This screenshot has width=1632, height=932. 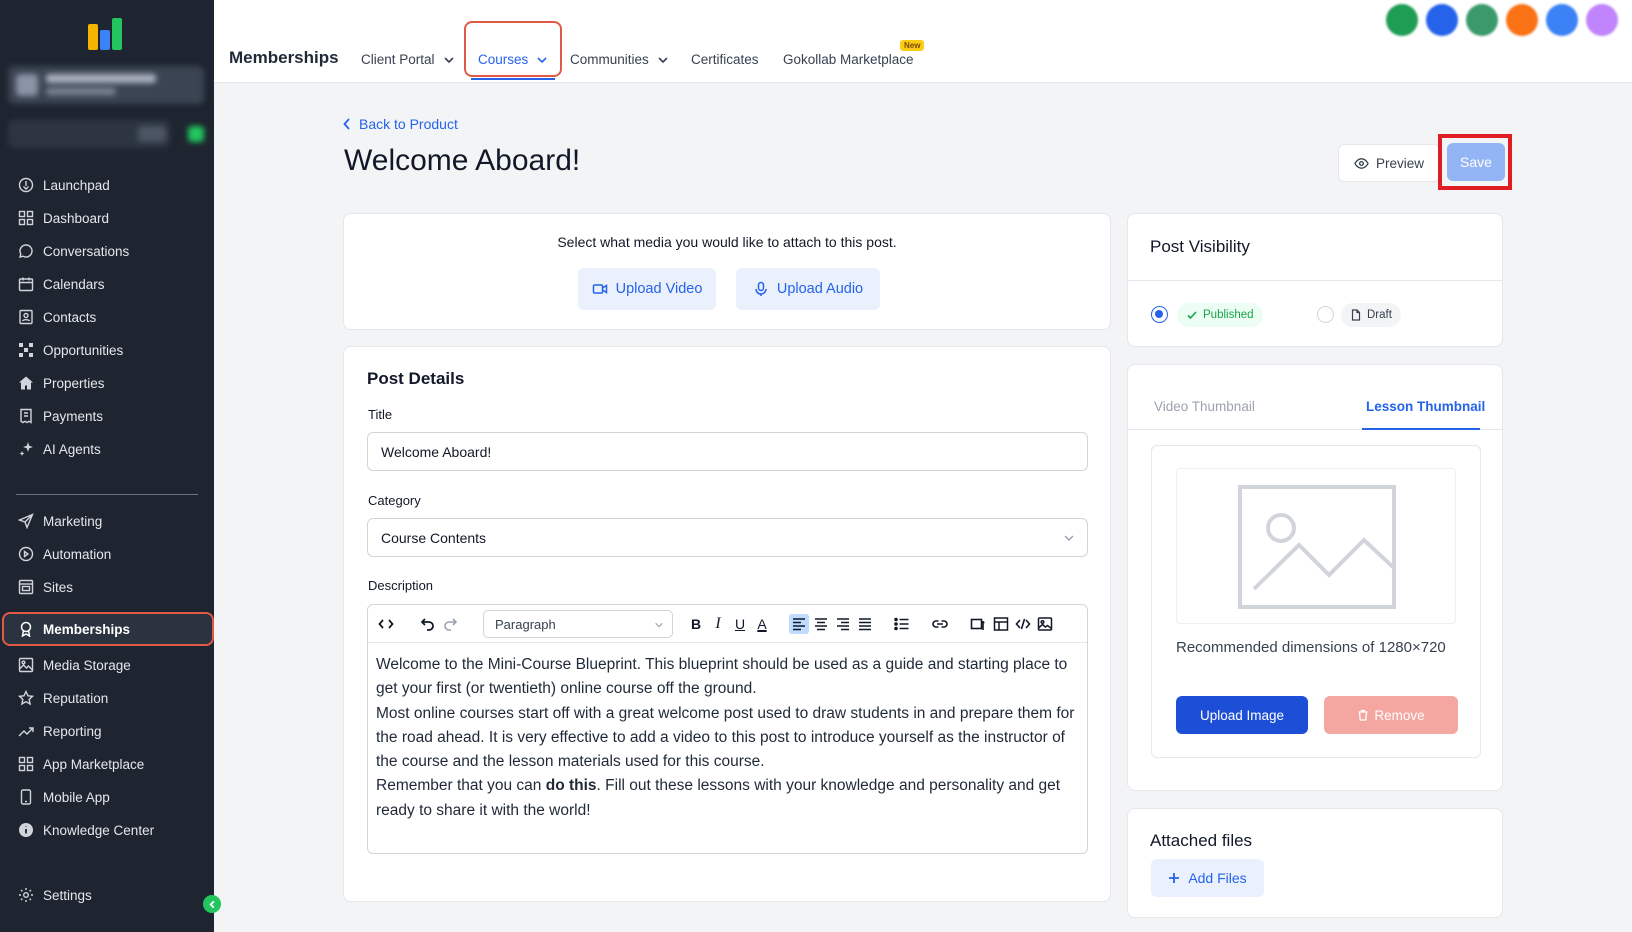 I want to click on sidebar-item-launchpad: Launchpad, so click(x=108, y=185).